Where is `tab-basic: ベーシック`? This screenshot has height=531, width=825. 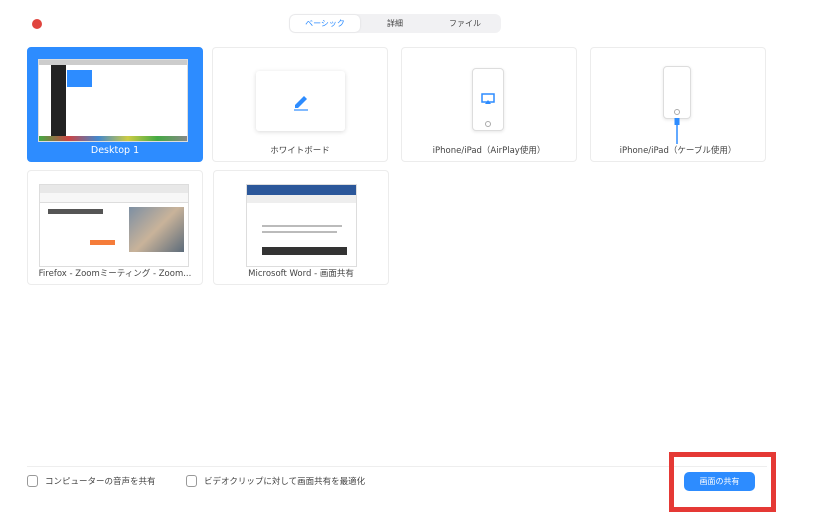
tab-basic: ベーシック is located at coordinates (325, 23).